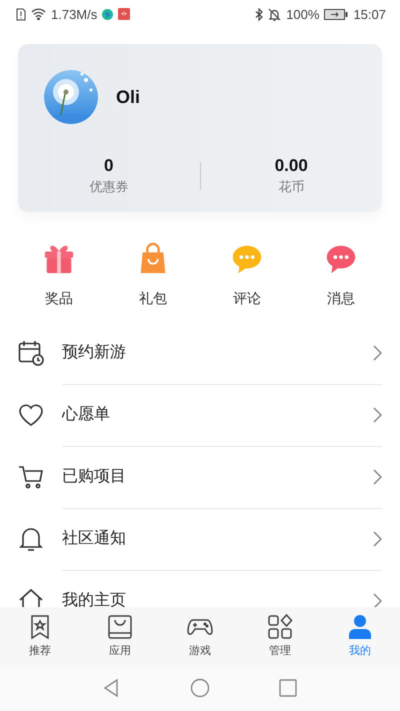 Image resolution: width=400 pixels, height=711 pixels. Describe the element at coordinates (124, 14) in the screenshot. I see `app-icon` at that location.